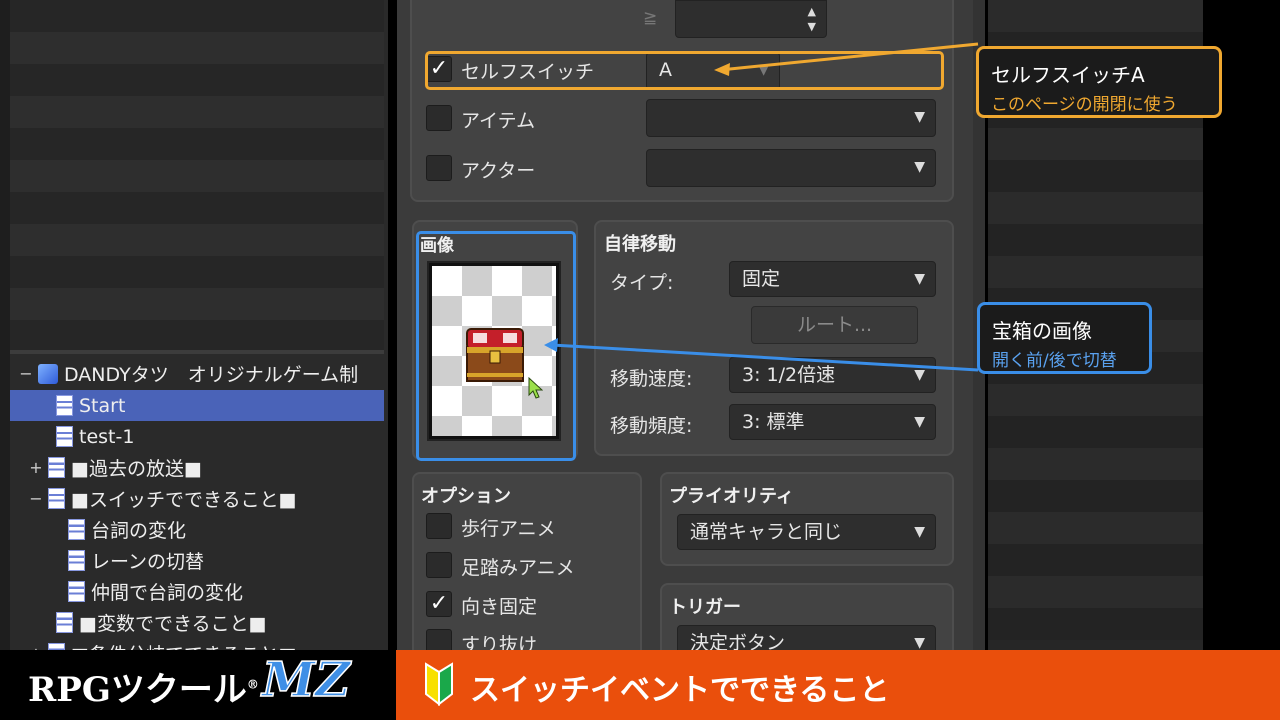 This screenshot has width=1280, height=720. I want to click on beginner-mark-icon, so click(439, 684).